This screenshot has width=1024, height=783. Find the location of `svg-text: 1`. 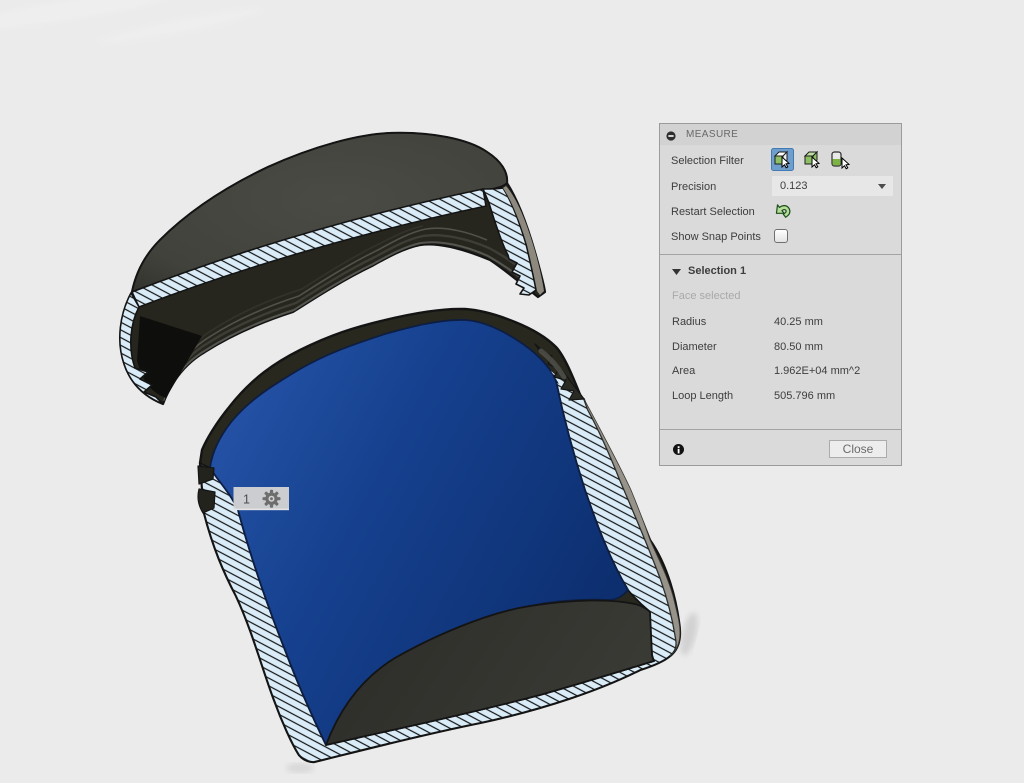

svg-text: 1 is located at coordinates (246, 500).